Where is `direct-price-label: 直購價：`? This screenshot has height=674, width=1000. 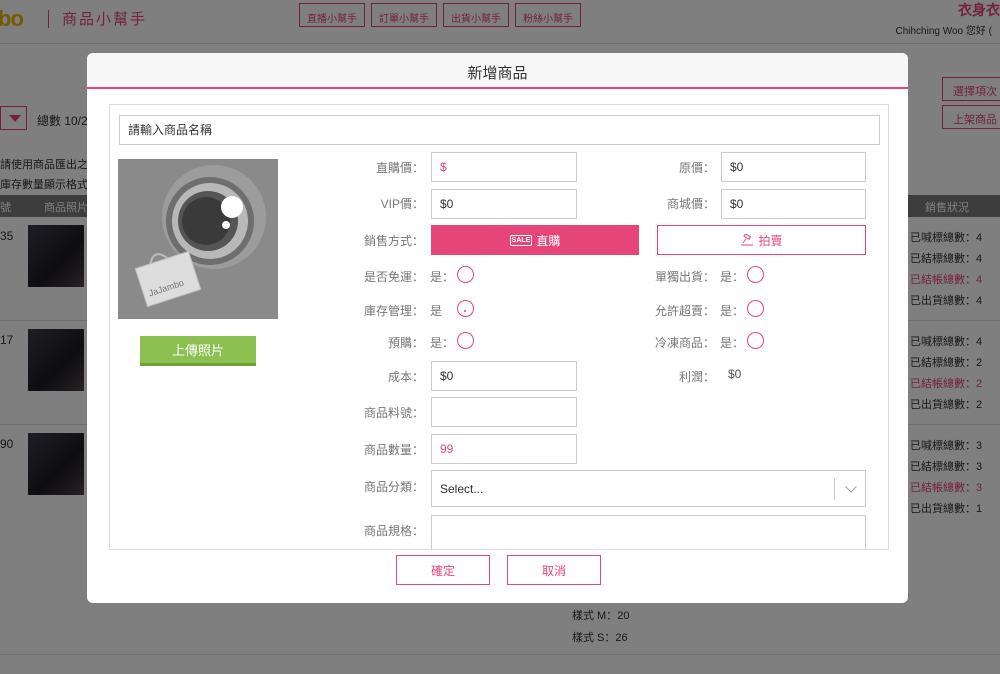 direct-price-label: 直購價： is located at coordinates (399, 168).